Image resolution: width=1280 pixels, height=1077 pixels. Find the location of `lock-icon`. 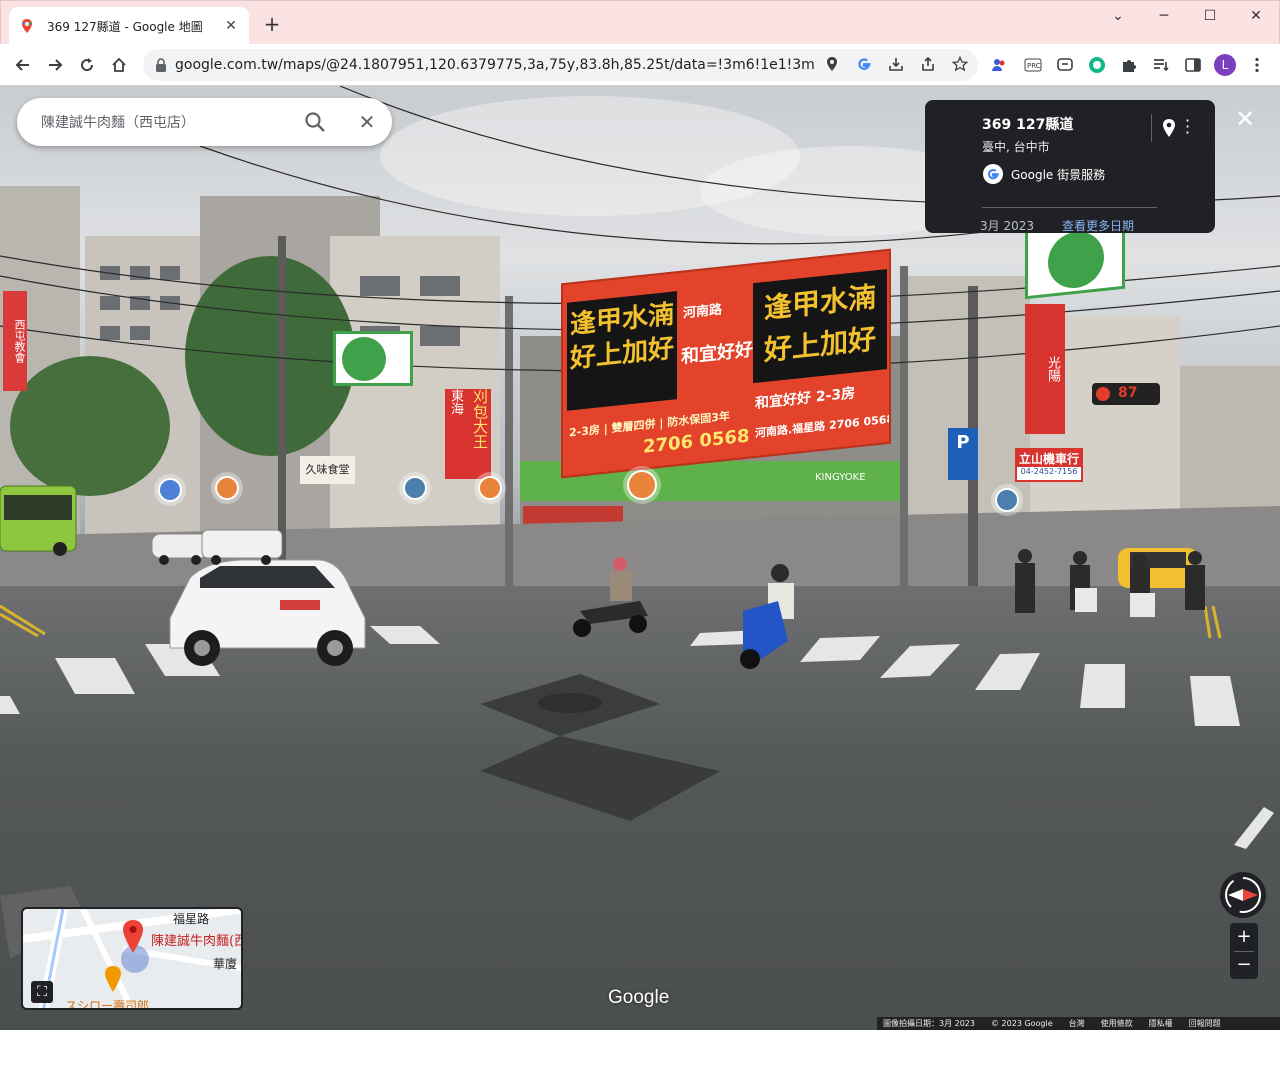

lock-icon is located at coordinates (161, 65).